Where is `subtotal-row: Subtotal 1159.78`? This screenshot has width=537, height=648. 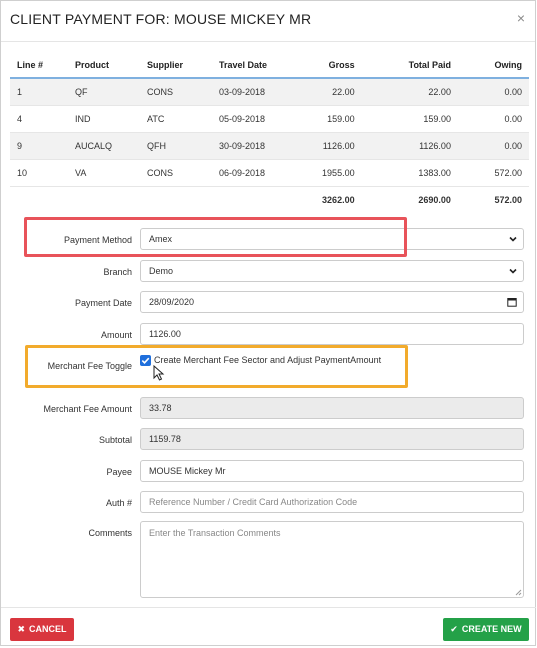
subtotal-row: Subtotal 1159.78 is located at coordinates (269, 440).